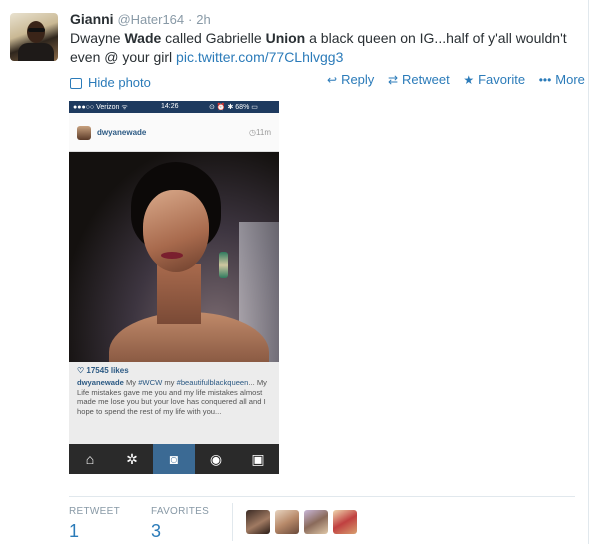  I want to click on tweet-timestamp: 2h, so click(203, 19).